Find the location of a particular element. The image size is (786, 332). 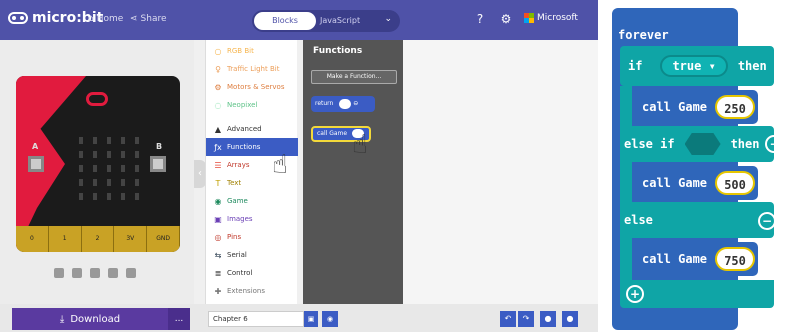

toolbox-category-rgb-bit: ○ RGB Bit is located at coordinates (252, 51).